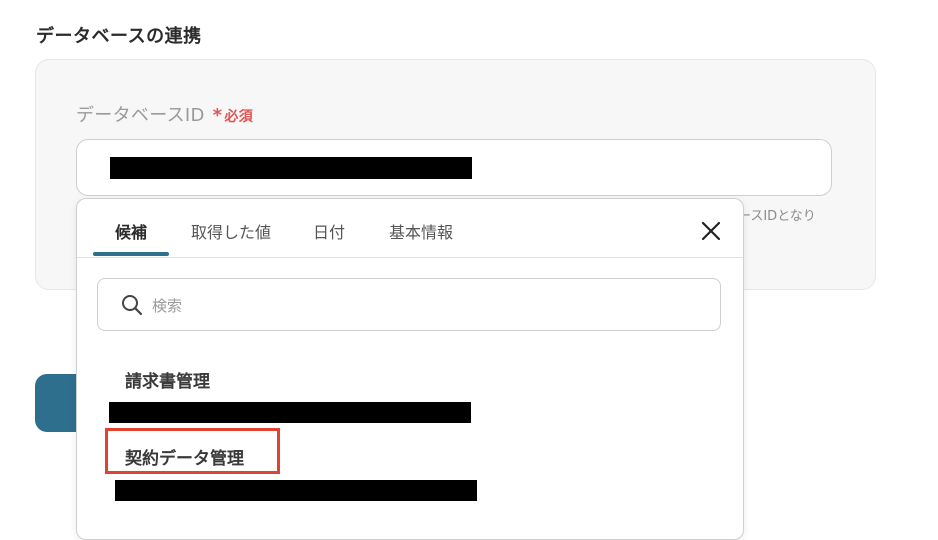  Describe the element at coordinates (217, 115) in the screenshot. I see `required-asterisk: *` at that location.